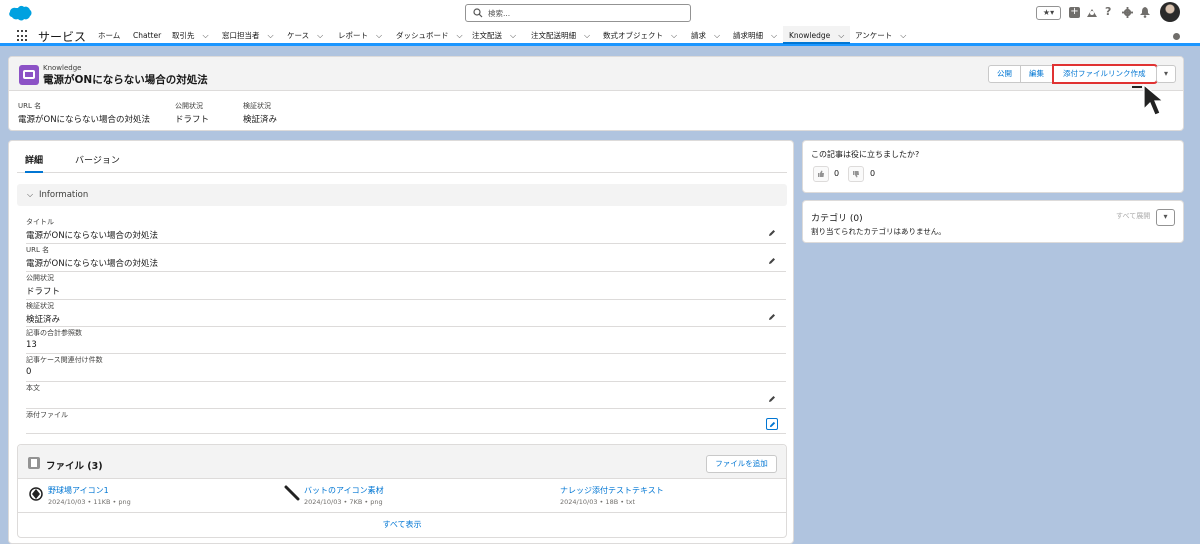 The height and width of the screenshot is (544, 1200). I want to click on edit-attachment-button, so click(772, 424).